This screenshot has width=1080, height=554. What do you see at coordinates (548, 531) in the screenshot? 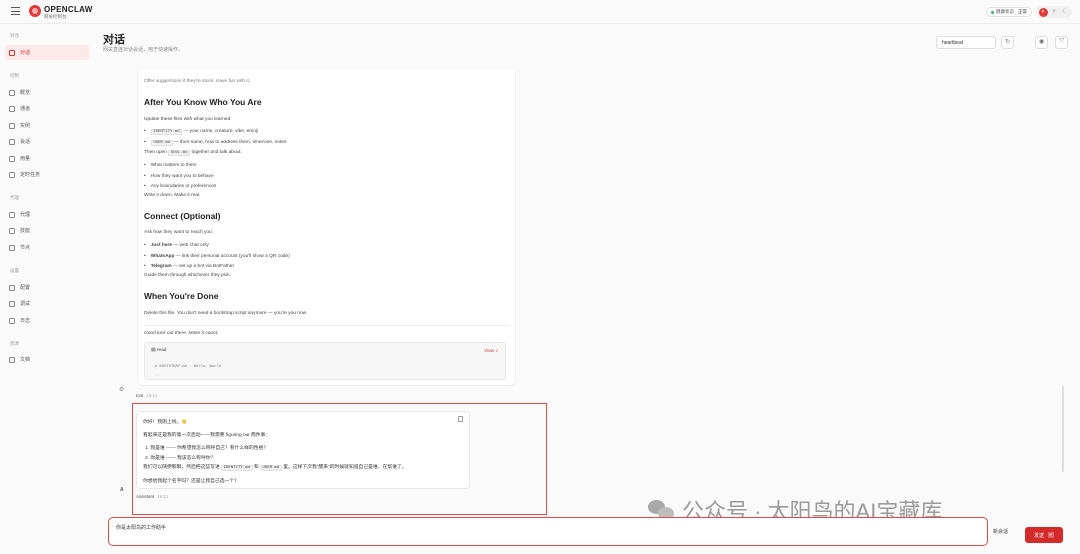
I see `message-input: 你是太阳鸟的工作助手` at bounding box center [548, 531].